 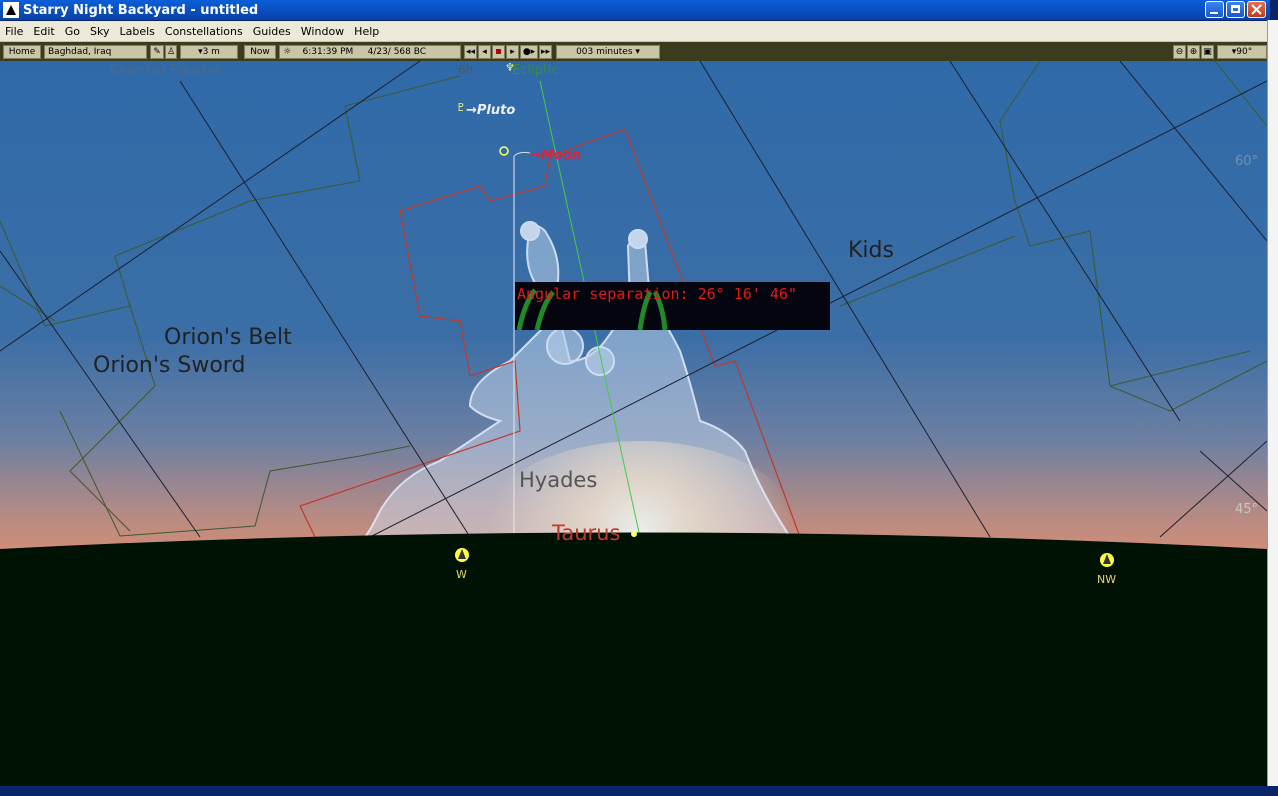 What do you see at coordinates (99, 31) in the screenshot?
I see `menu-sky: Sky` at bounding box center [99, 31].